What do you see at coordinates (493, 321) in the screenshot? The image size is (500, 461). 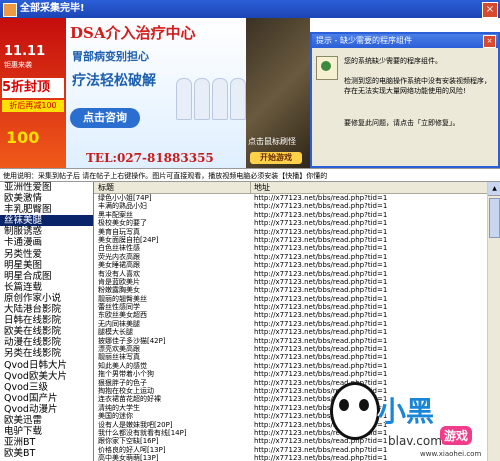 I see `vertical-scrollbar: ▲` at bounding box center [493, 321].